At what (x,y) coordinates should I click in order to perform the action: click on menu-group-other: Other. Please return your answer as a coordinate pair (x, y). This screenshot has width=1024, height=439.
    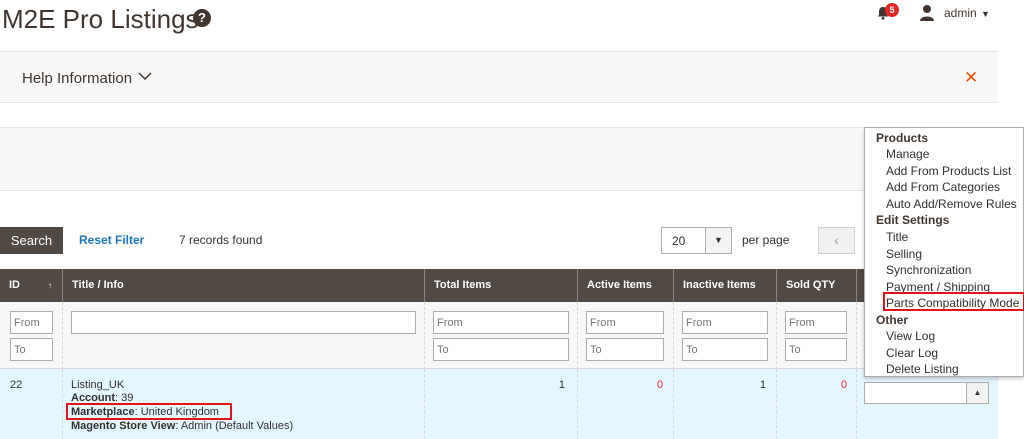
    Looking at the image, I should click on (892, 320).